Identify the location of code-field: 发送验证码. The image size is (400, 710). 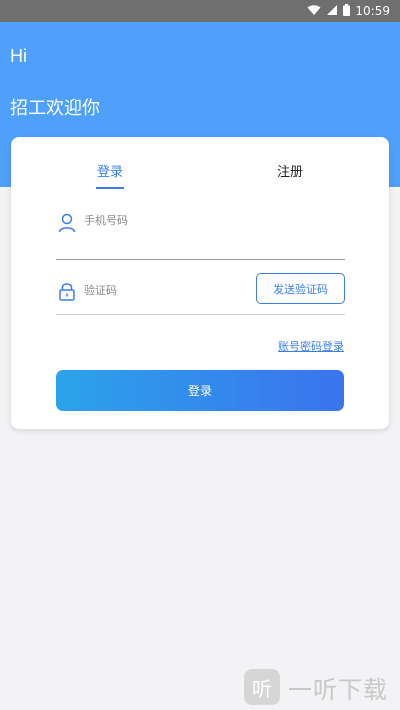
(200, 292).